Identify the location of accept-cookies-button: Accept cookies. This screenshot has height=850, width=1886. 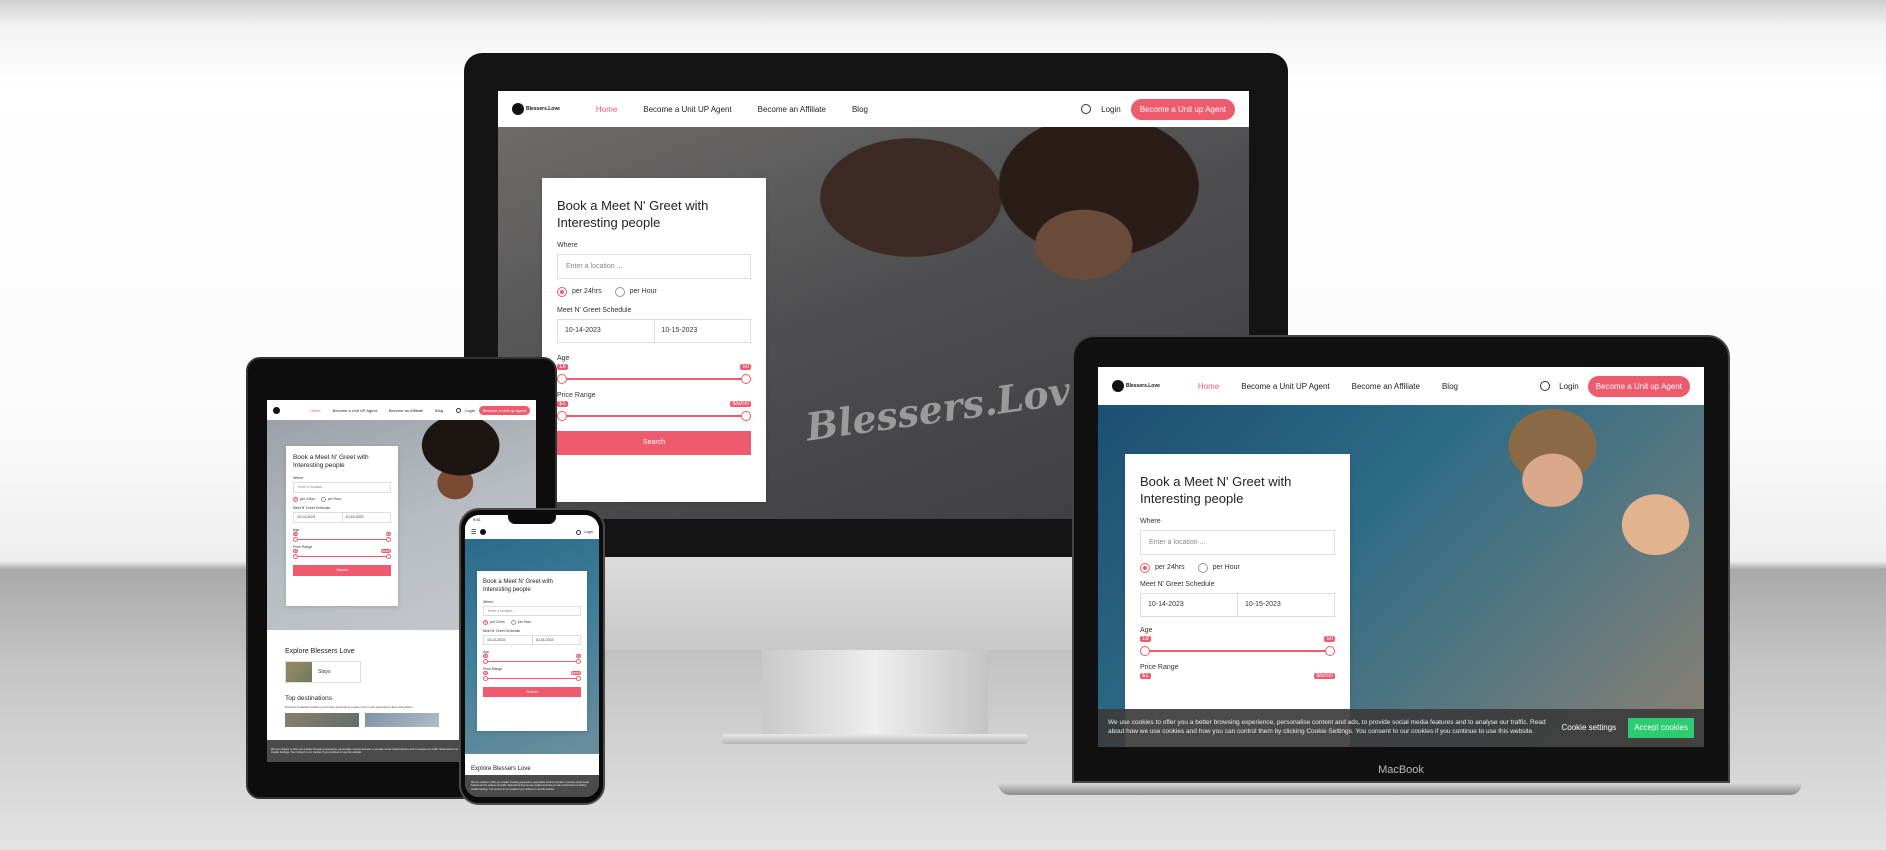
(1661, 728).